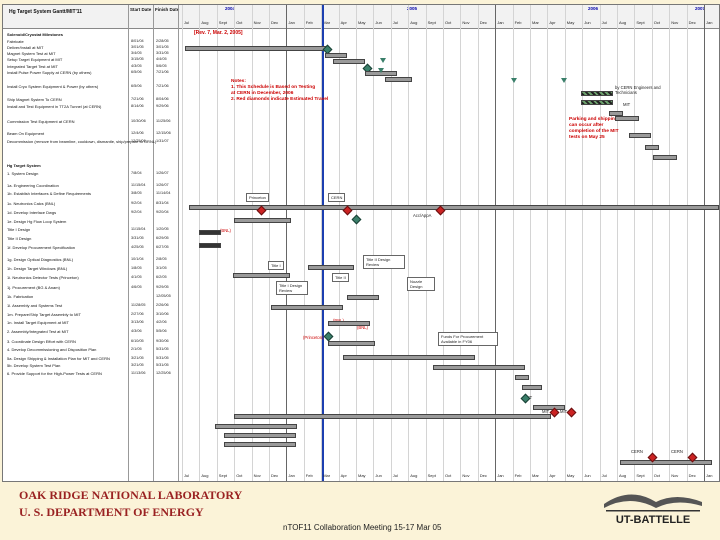 The image size is (720, 540). I want to click on title1-review-label: Title I Design Review, so click(292, 288).